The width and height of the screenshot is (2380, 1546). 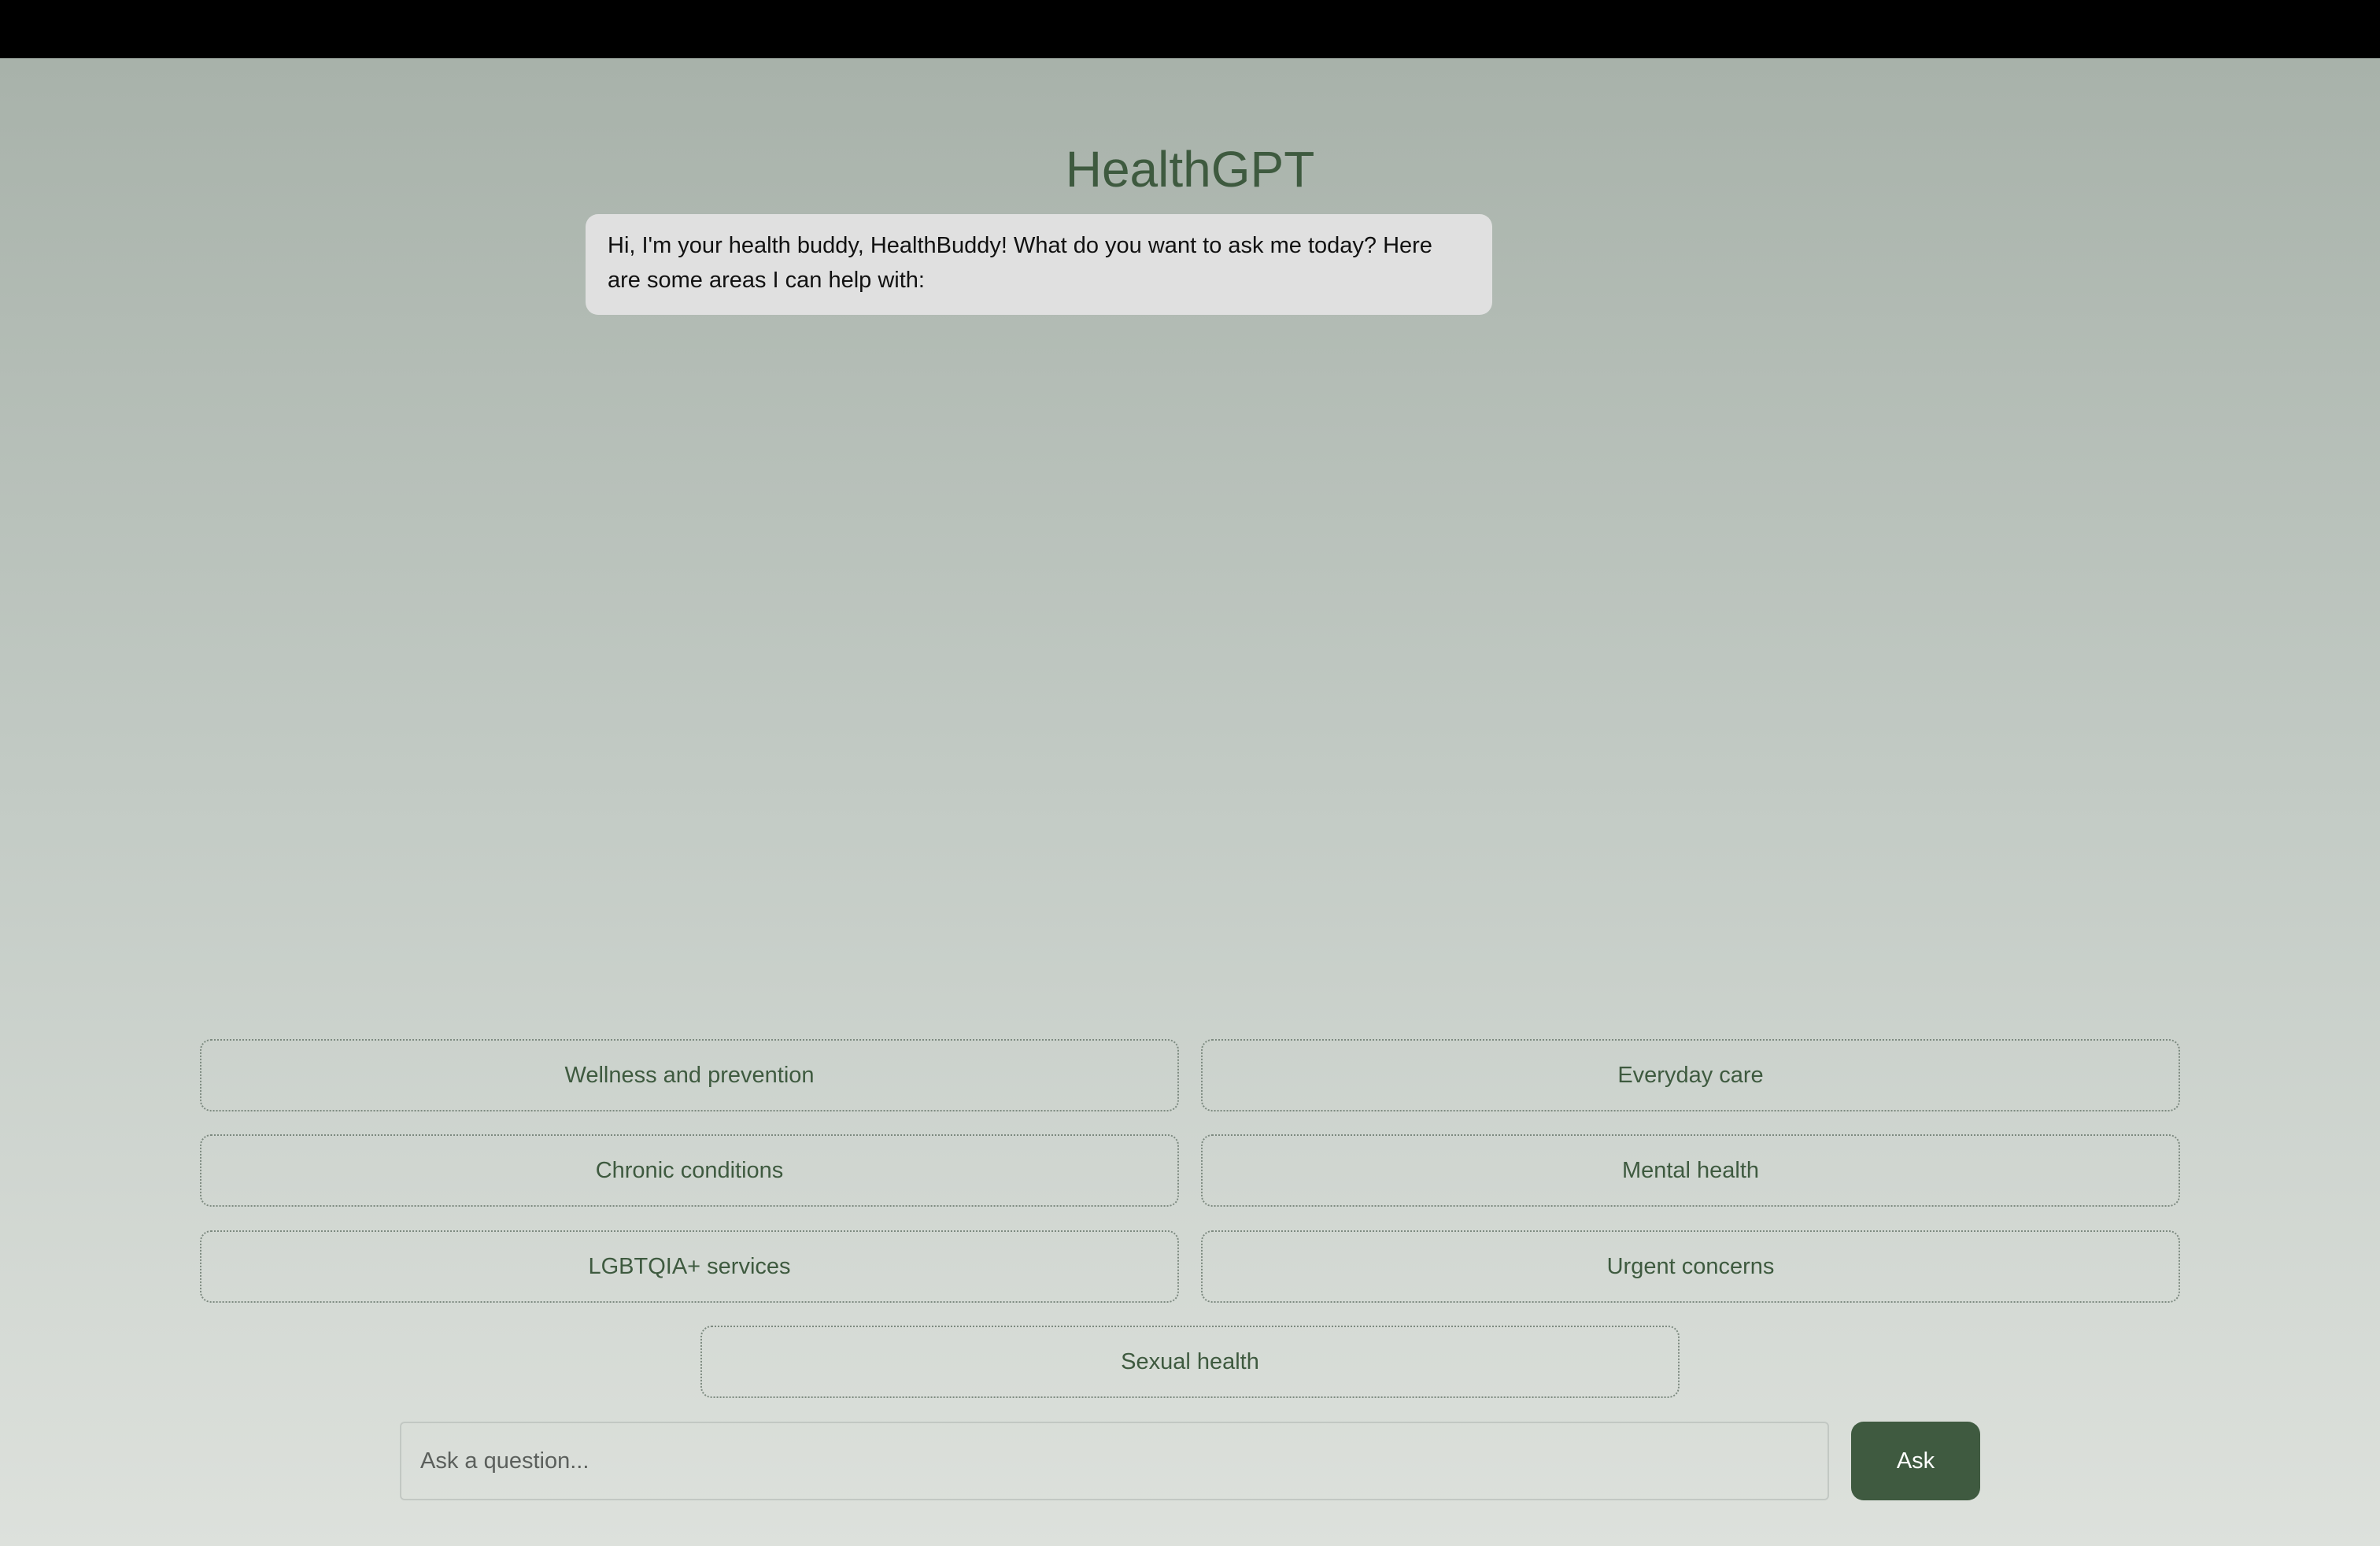 I want to click on topic-lgbtqia-services-button: LGBTQIA+ services, so click(x=689, y=1267).